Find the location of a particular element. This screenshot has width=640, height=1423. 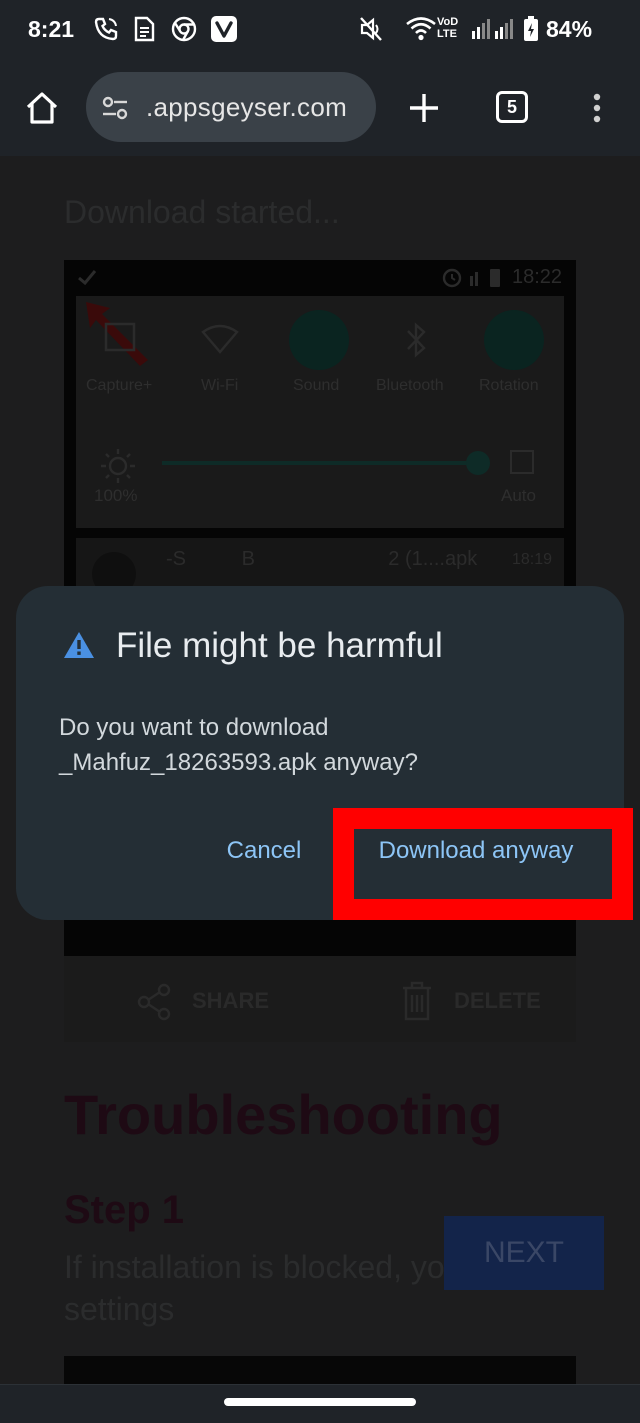

bluetooth-setting-icon is located at coordinates (416, 340).